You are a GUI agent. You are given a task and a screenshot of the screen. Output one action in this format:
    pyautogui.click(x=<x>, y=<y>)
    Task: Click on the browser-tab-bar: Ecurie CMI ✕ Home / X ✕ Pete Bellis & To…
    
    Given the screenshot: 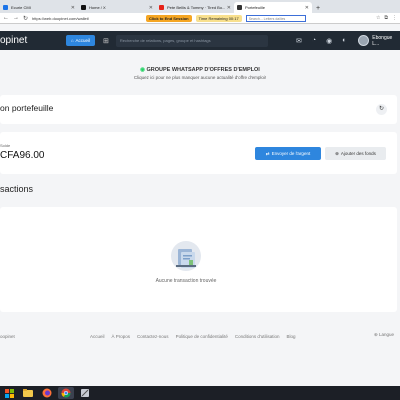 What is the action you would take?
    pyautogui.click(x=200, y=6)
    